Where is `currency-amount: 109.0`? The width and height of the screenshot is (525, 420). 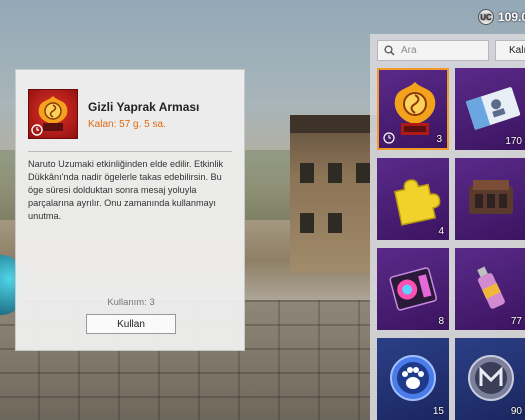
currency-amount: 109.0 is located at coordinates (511, 17).